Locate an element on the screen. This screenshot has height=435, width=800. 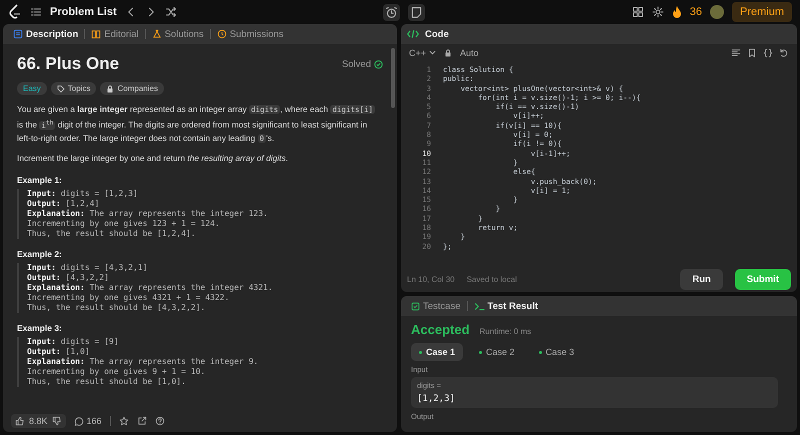
problem-list-link: Problem List is located at coordinates (83, 12).